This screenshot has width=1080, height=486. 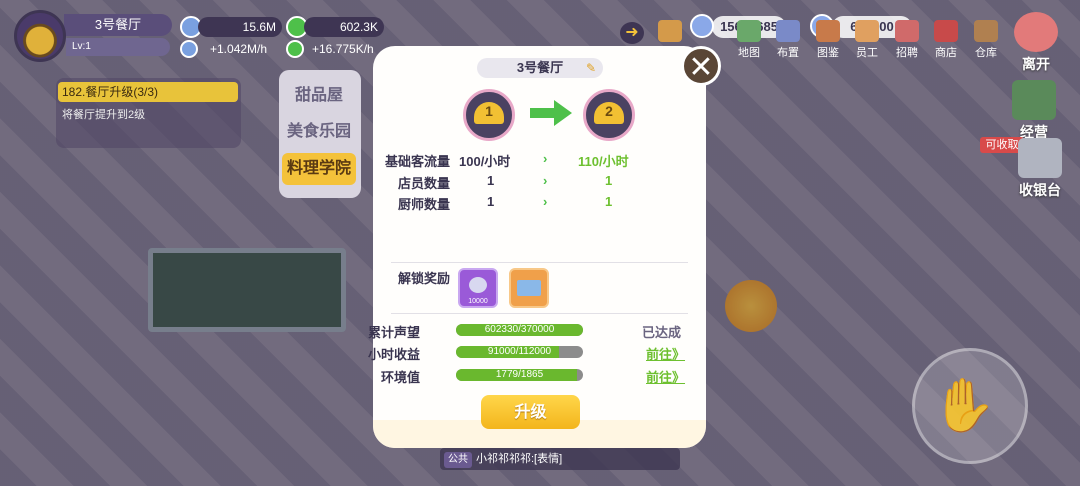 I want to click on req-progress-hourly-income: 91000/112000, so click(x=519, y=352).